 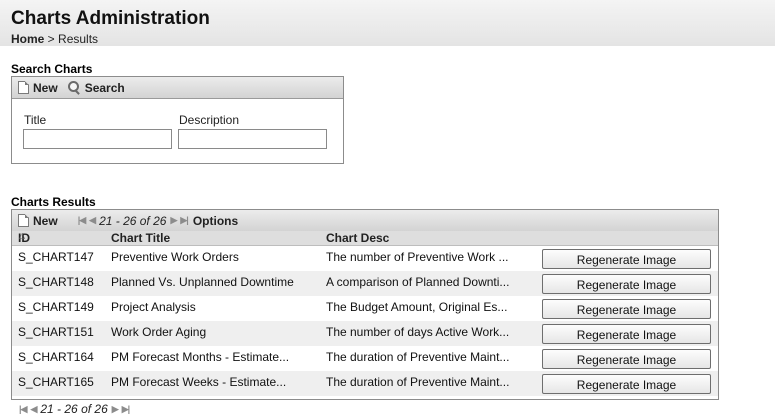 I want to click on description-input, so click(x=252, y=139).